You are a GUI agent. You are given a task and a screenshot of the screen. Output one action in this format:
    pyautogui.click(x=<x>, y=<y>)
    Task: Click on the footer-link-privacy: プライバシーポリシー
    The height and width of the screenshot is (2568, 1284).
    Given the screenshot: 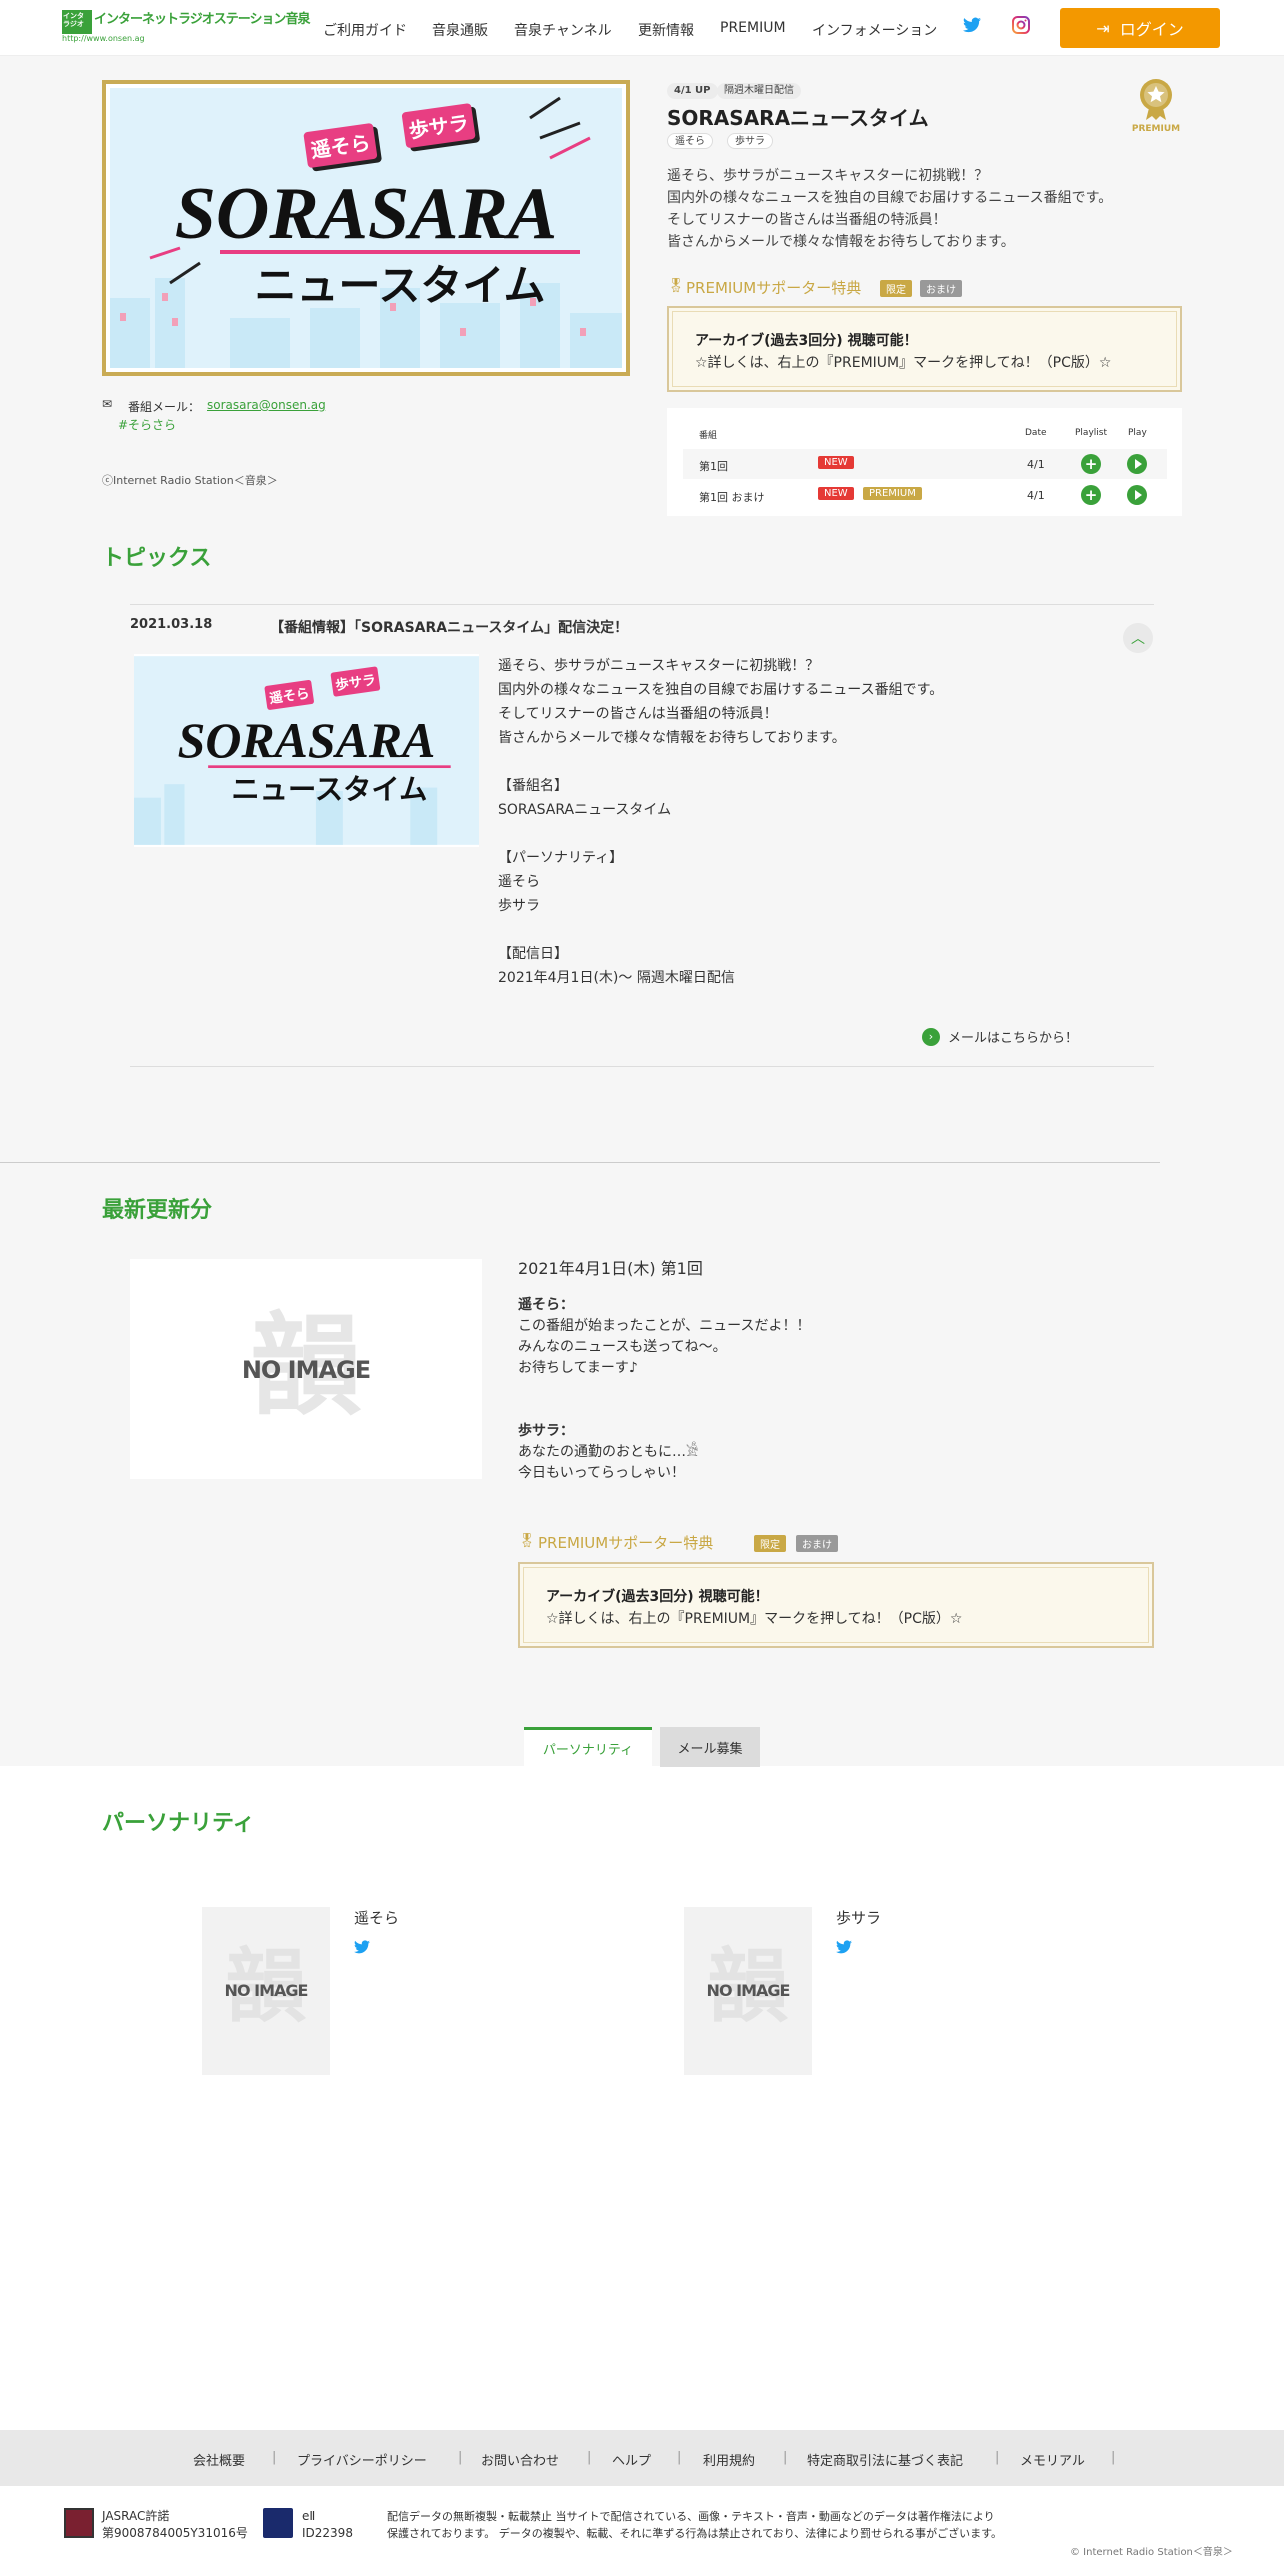 What is the action you would take?
    pyautogui.click(x=362, y=2459)
    